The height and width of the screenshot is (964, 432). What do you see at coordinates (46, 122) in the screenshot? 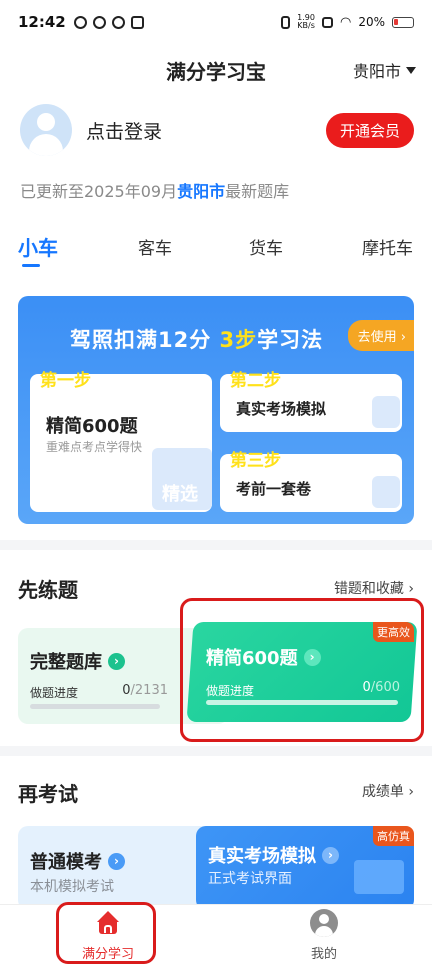
I see `avatar-head` at bounding box center [46, 122].